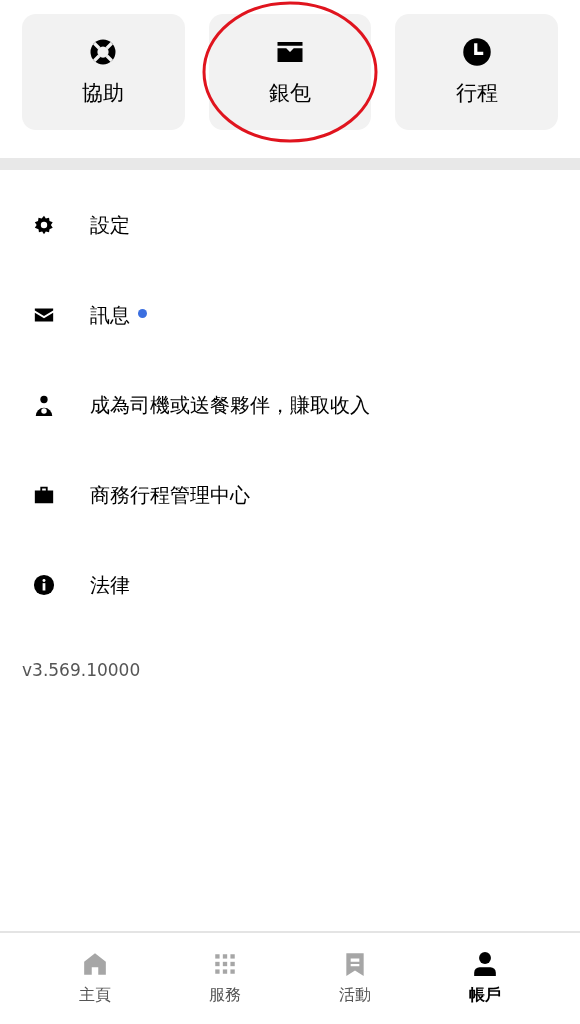 This screenshot has width=580, height=1024. Describe the element at coordinates (170, 495) in the screenshot. I see `menu-item: 商務行程管理中心` at that location.